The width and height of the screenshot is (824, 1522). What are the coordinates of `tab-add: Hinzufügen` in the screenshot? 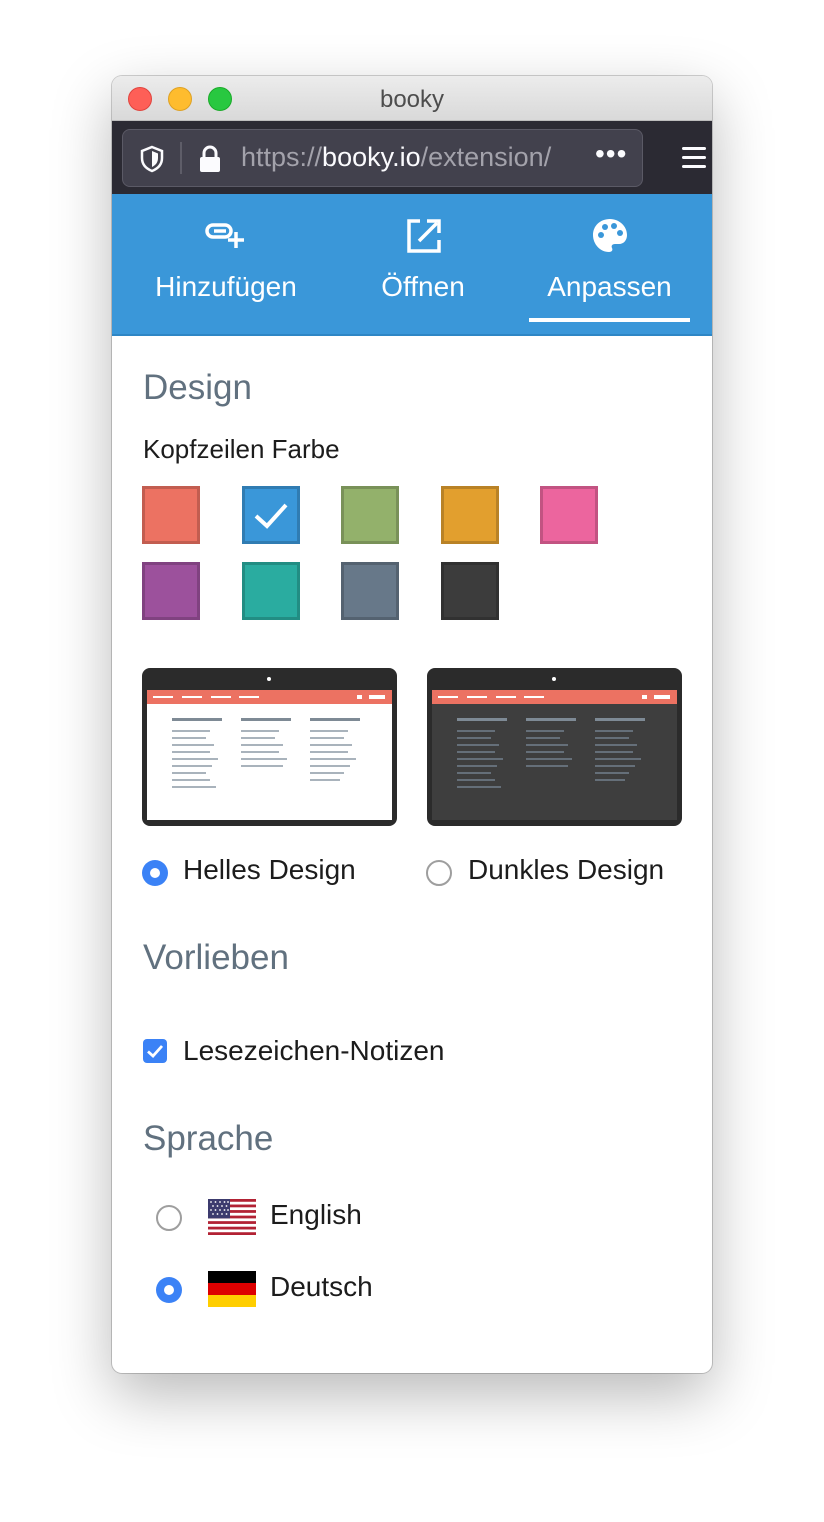 It's located at (226, 264).